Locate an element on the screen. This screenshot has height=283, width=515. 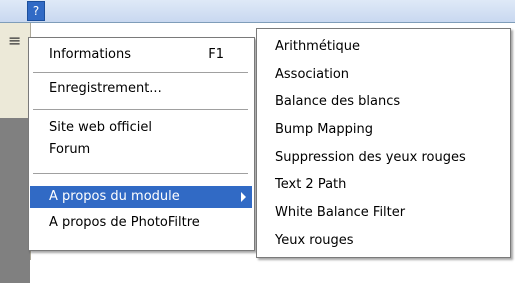
menu-item-label: A propos de PhotoFiltre is located at coordinates (124, 222).